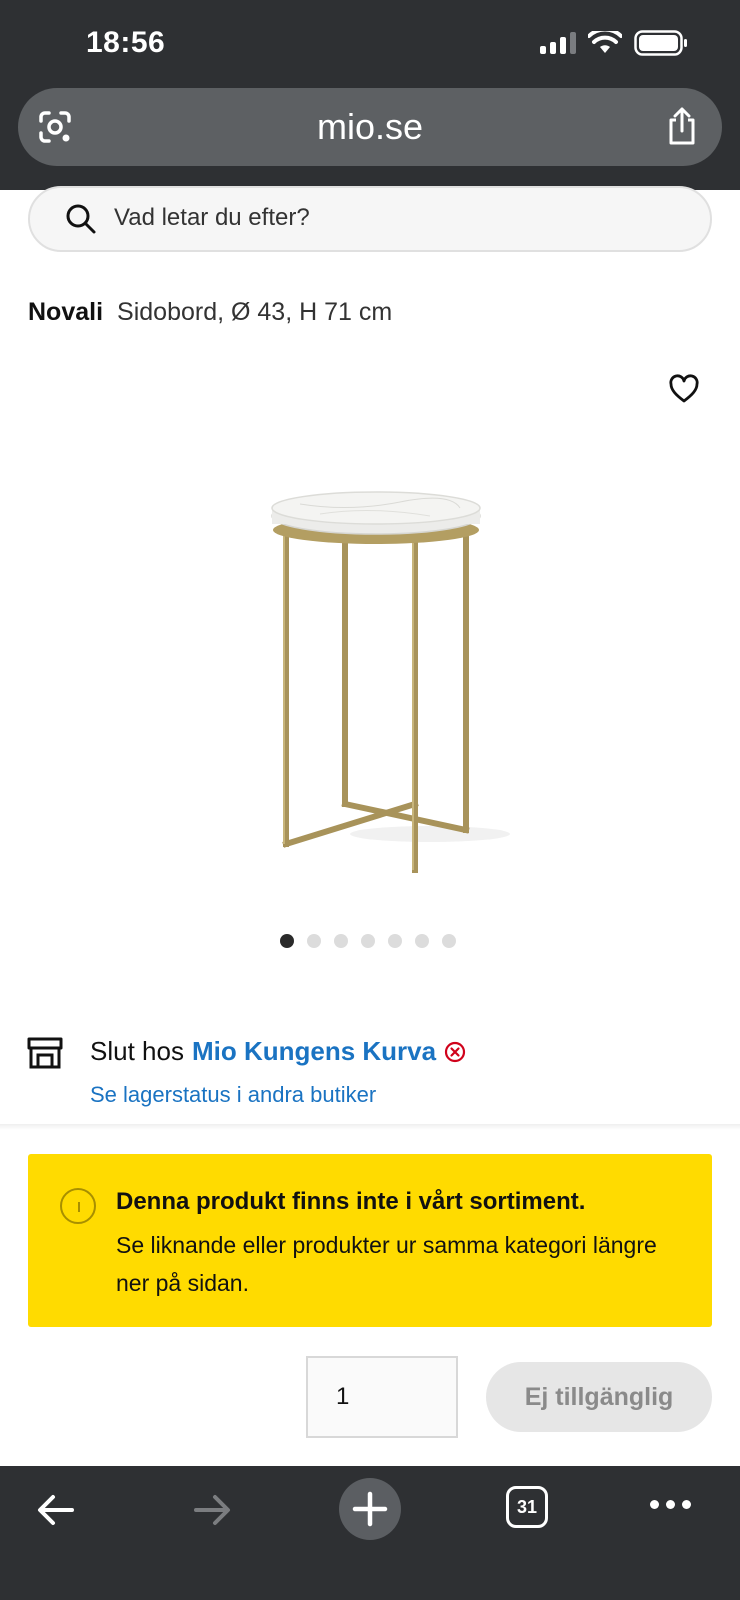  I want to click on browser-top-chrome: 18:56 mio.se, so click(370, 95).